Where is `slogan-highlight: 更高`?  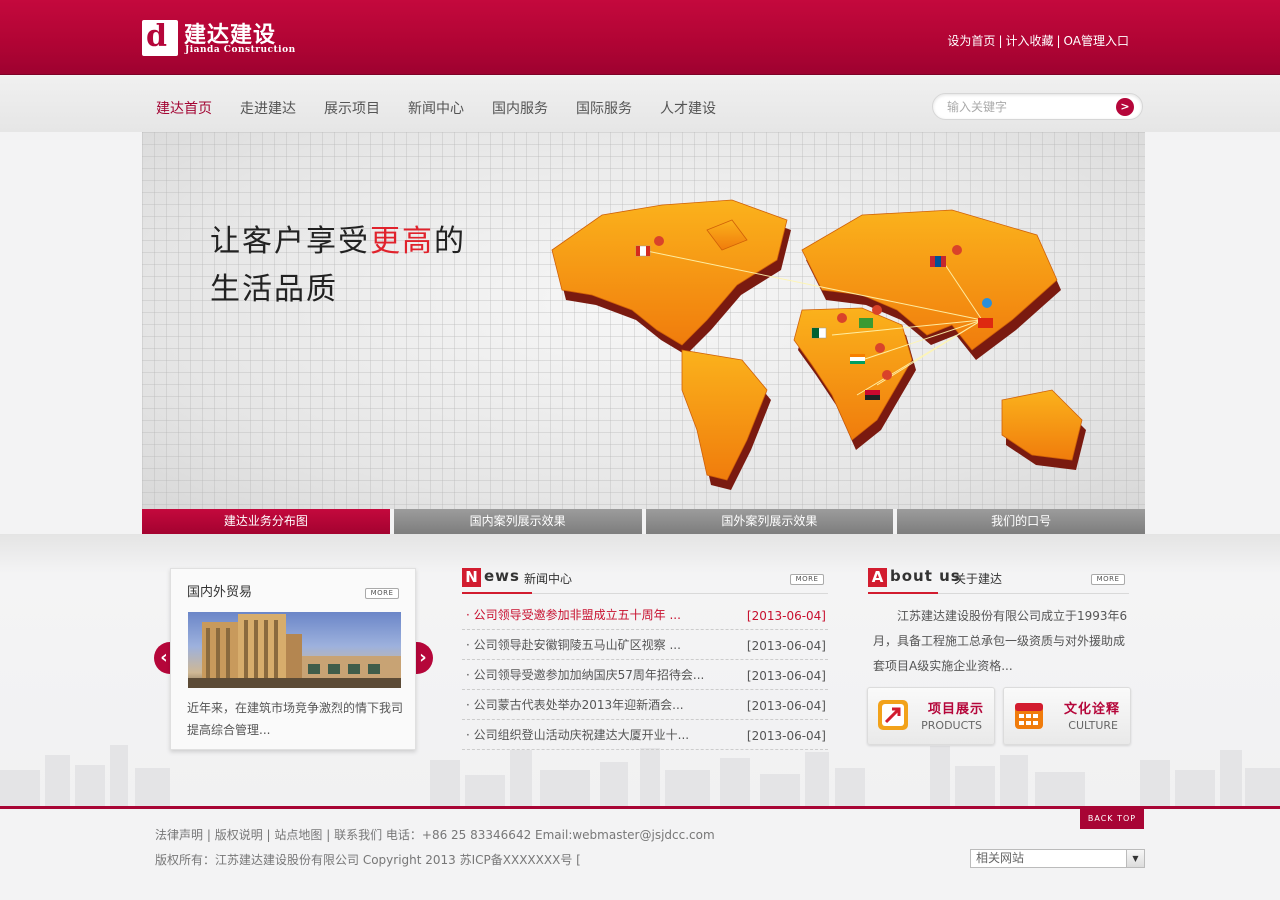
slogan-highlight: 更高 is located at coordinates (402, 241).